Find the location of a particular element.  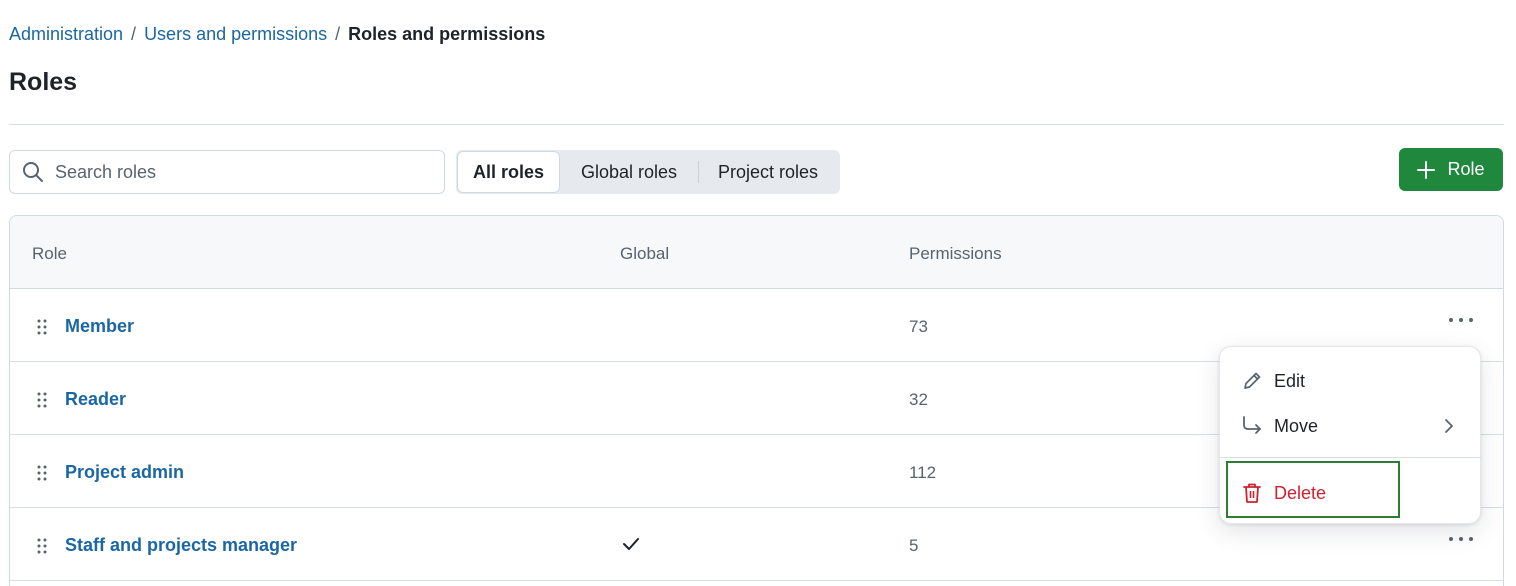

breadcrumb-administration: Administration is located at coordinates (66, 34).